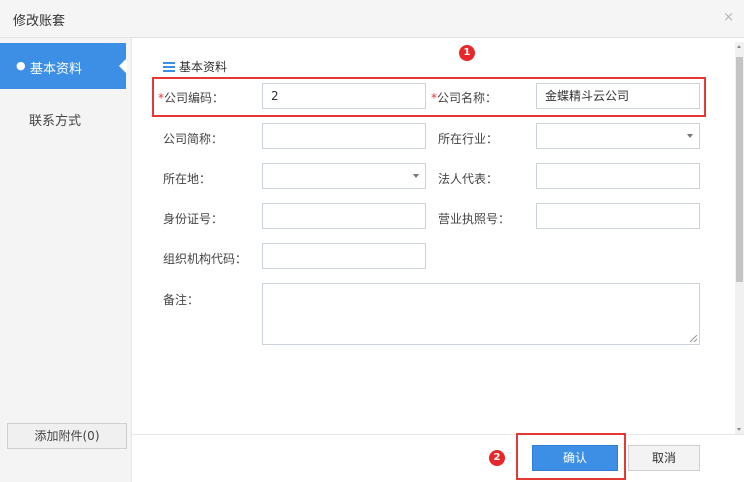  Describe the element at coordinates (344, 256) in the screenshot. I see `org-code-input` at that location.